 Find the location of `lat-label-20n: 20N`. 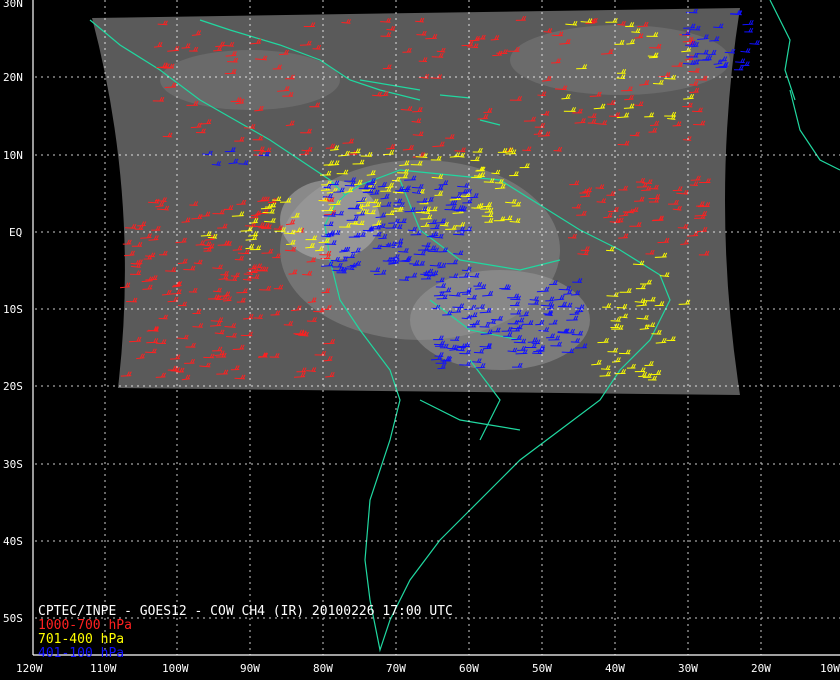

lat-label-20n: 20N is located at coordinates (13, 77).